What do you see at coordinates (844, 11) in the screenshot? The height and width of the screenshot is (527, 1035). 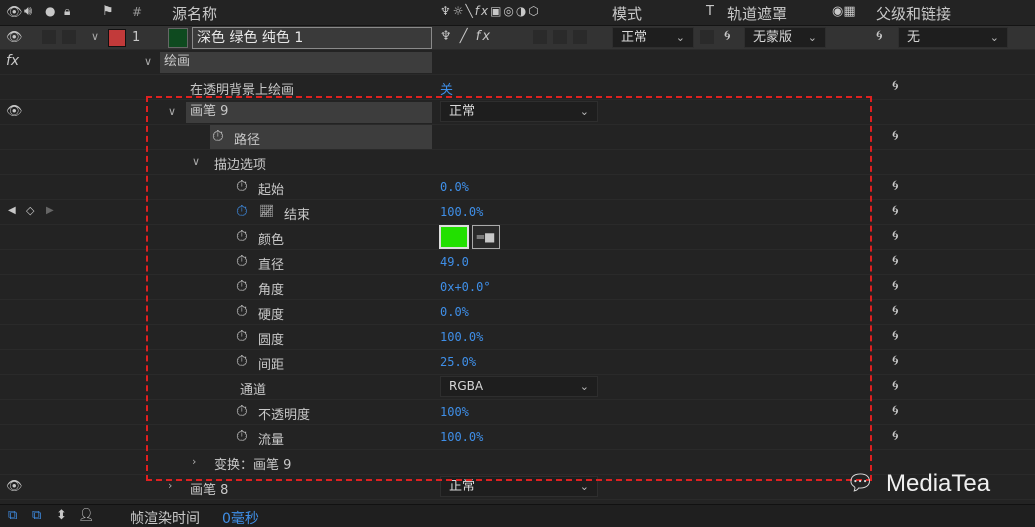 I see `parent-icons: ◉▦` at bounding box center [844, 11].